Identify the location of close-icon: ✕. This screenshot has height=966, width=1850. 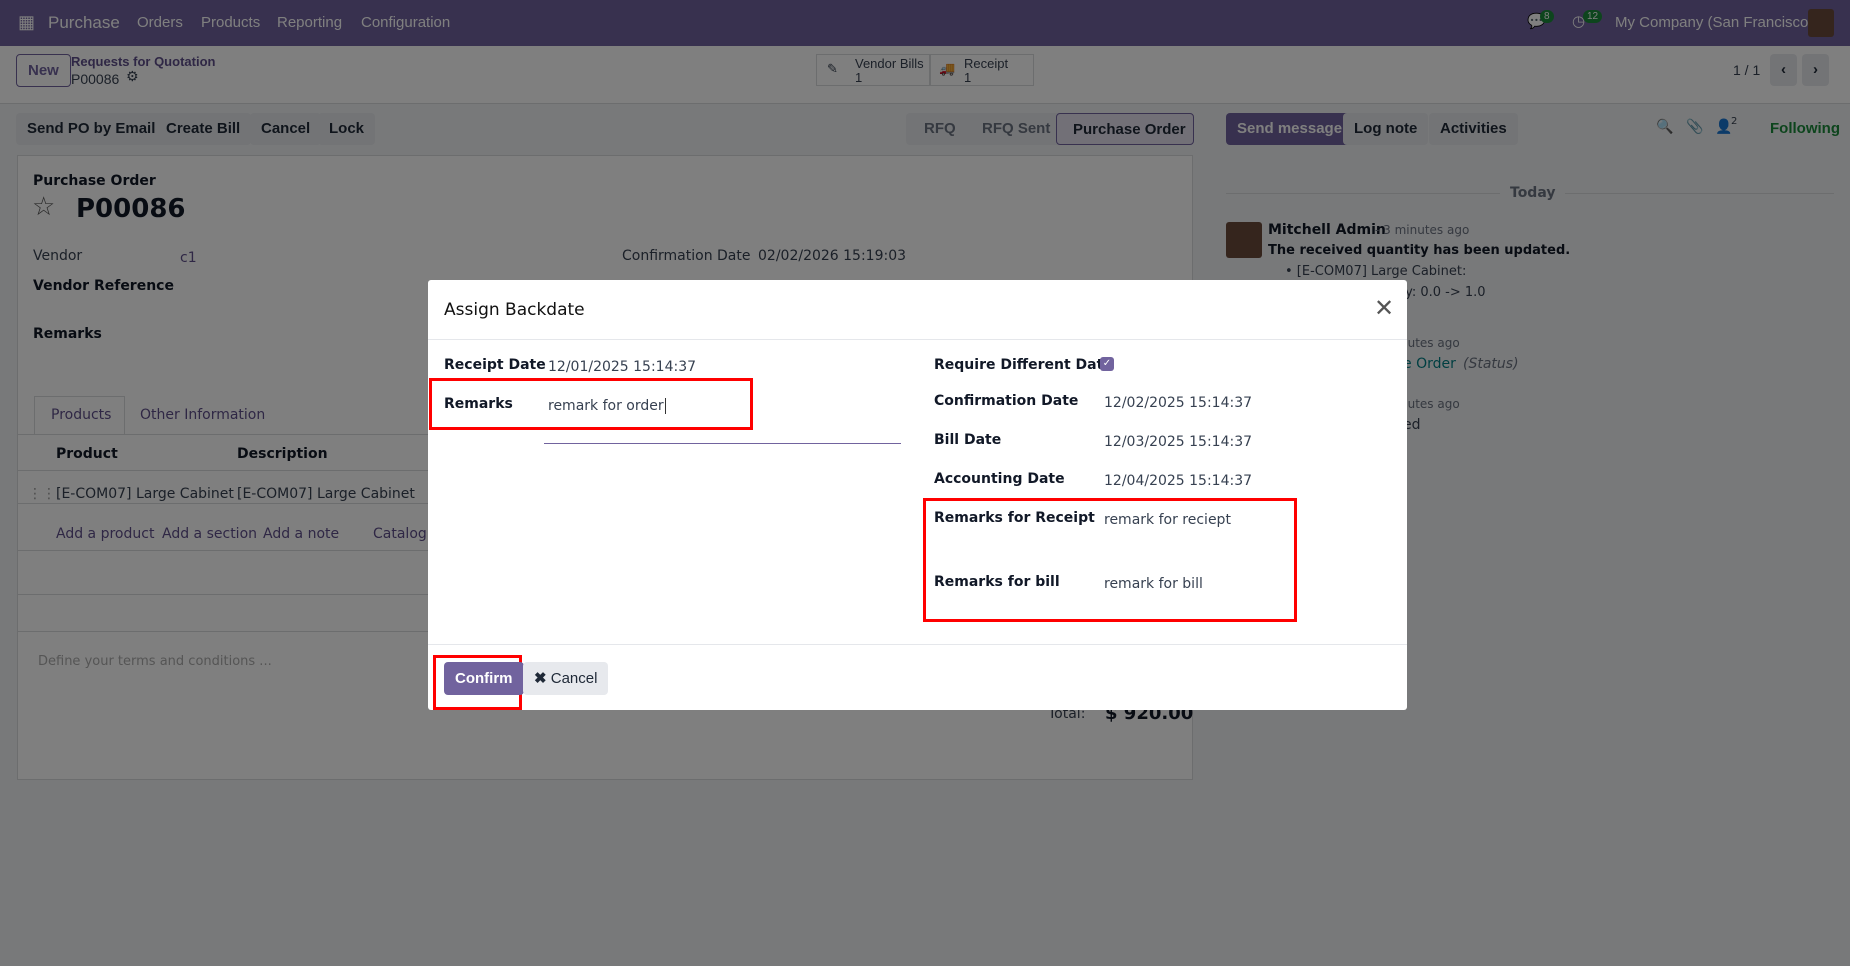
(1384, 308).